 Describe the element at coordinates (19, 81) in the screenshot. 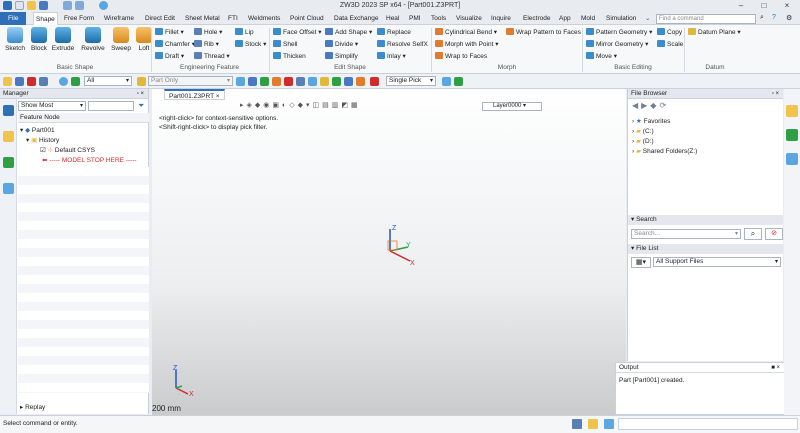

I see `filter-icon` at that location.